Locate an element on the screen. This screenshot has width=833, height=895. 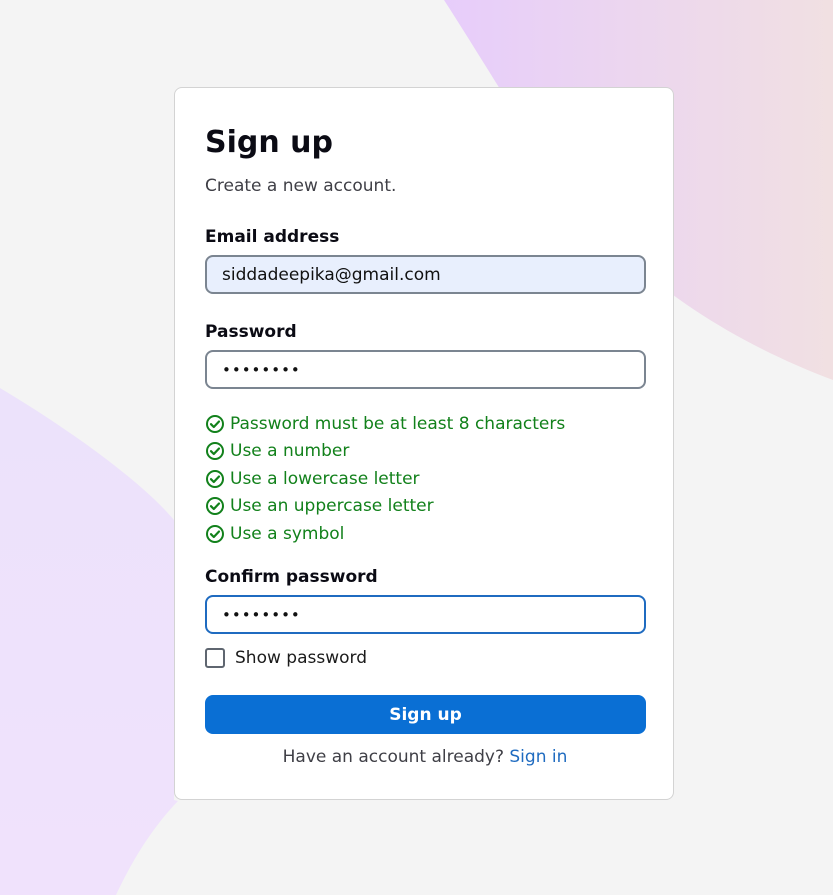
sign-in-prompt-text: Have an account already? is located at coordinates (396, 757).